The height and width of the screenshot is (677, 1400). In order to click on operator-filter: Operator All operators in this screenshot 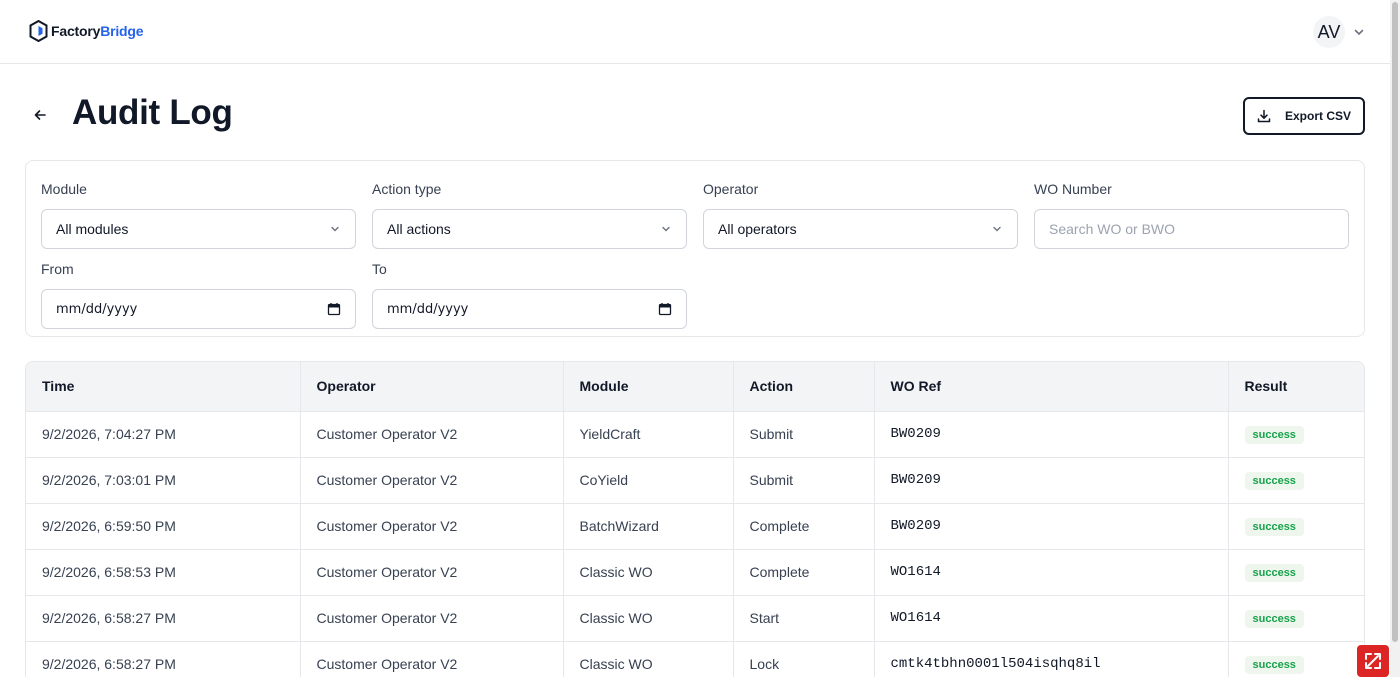, I will do `click(860, 214)`.